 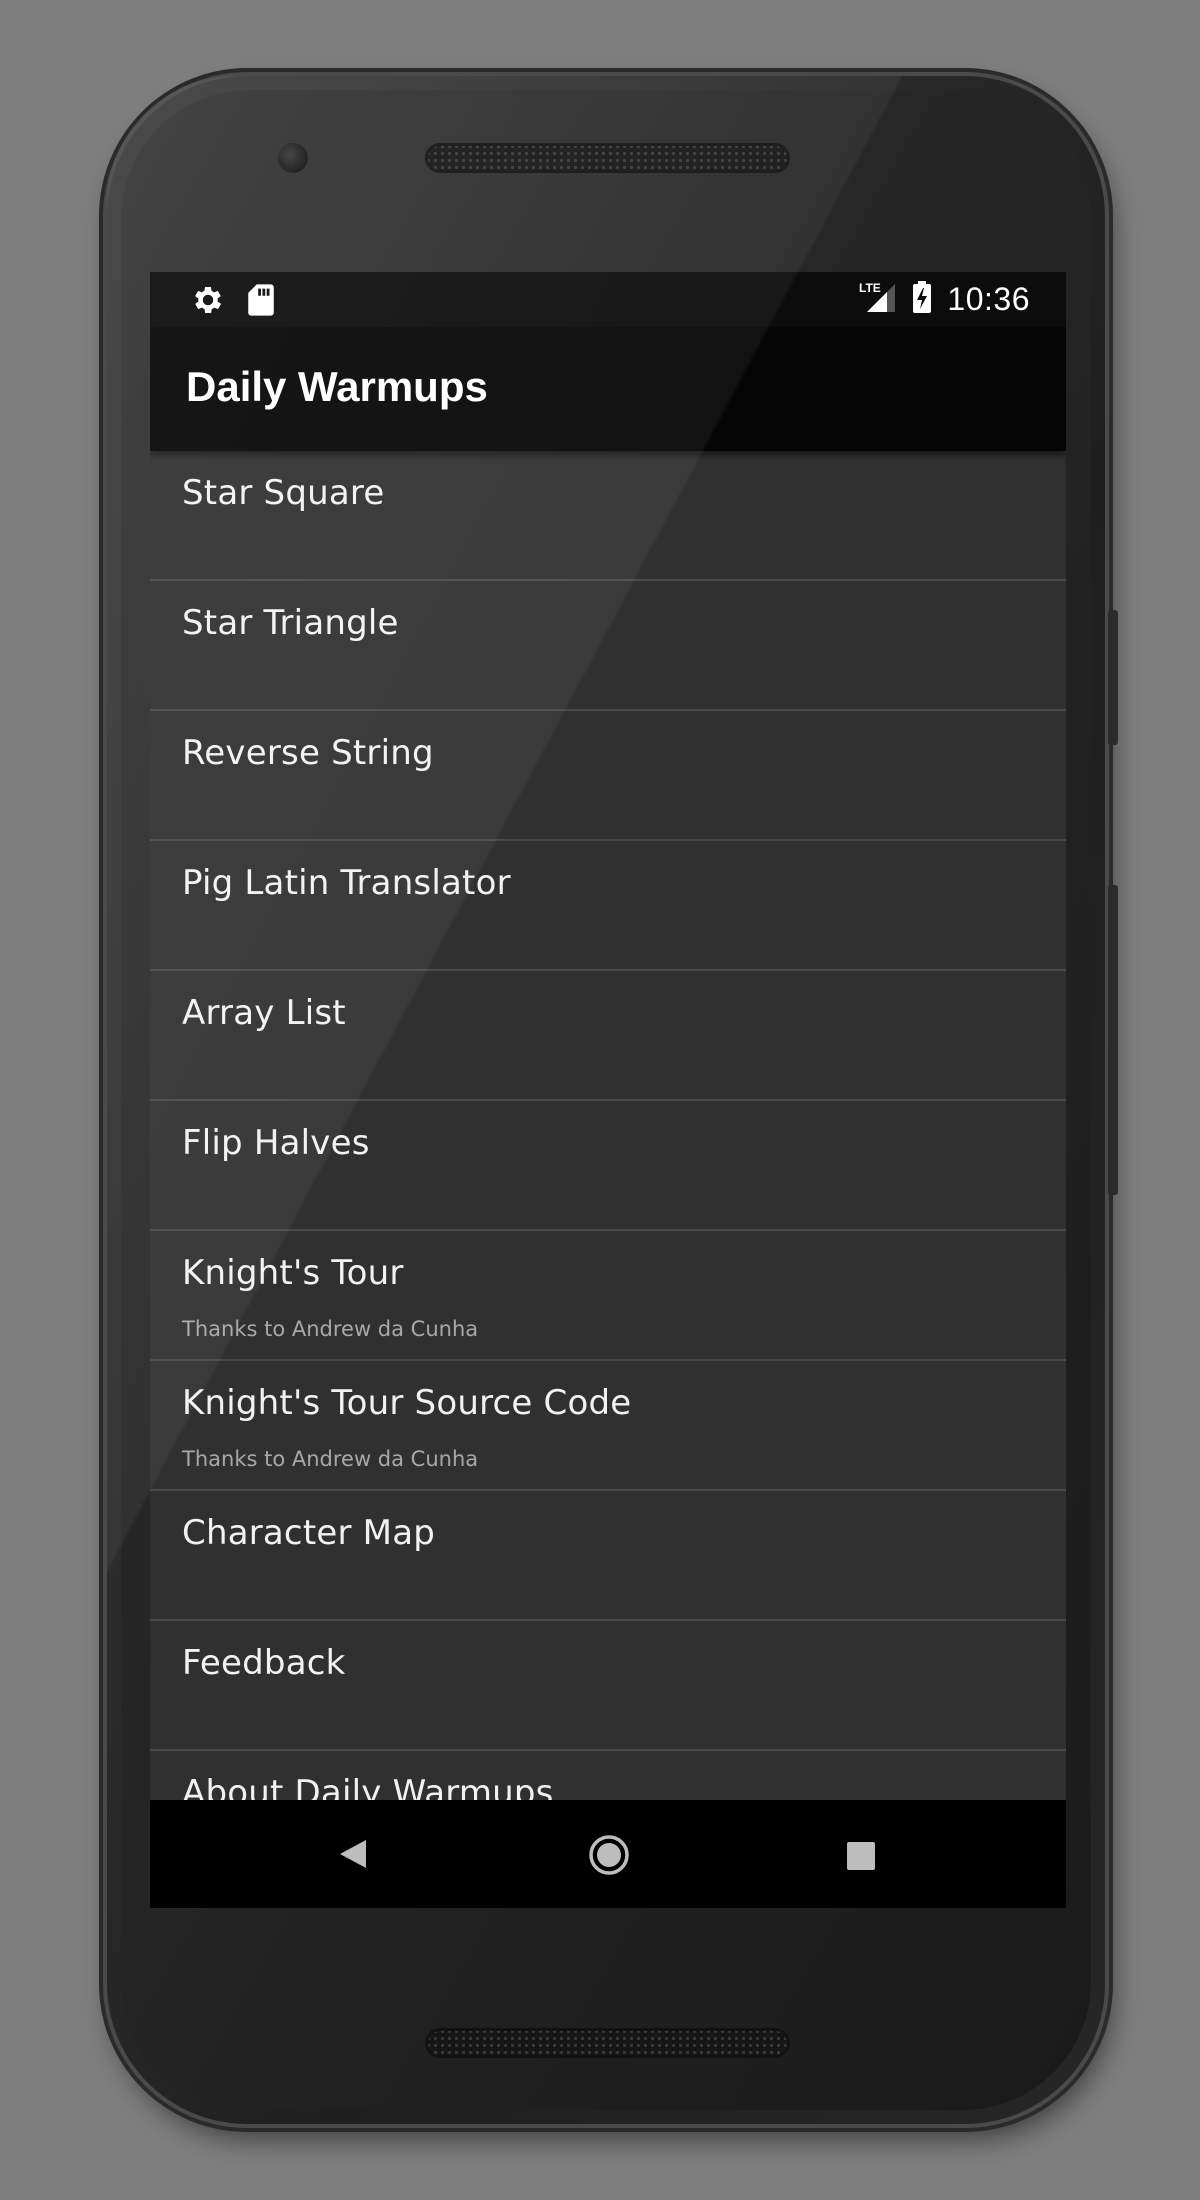 What do you see at coordinates (283, 493) in the screenshot?
I see `list-item-title: Star Square` at bounding box center [283, 493].